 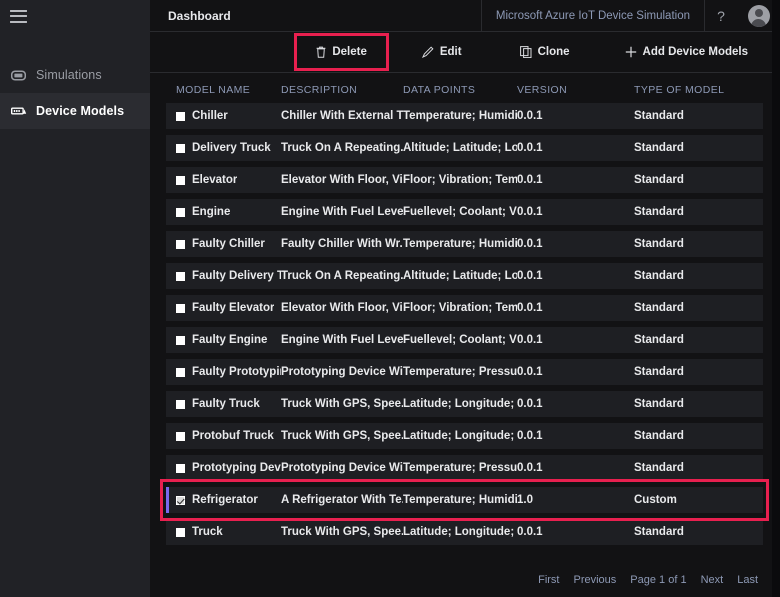 What do you see at coordinates (231, 148) in the screenshot?
I see `cell-model-name: Delivery Truck` at bounding box center [231, 148].